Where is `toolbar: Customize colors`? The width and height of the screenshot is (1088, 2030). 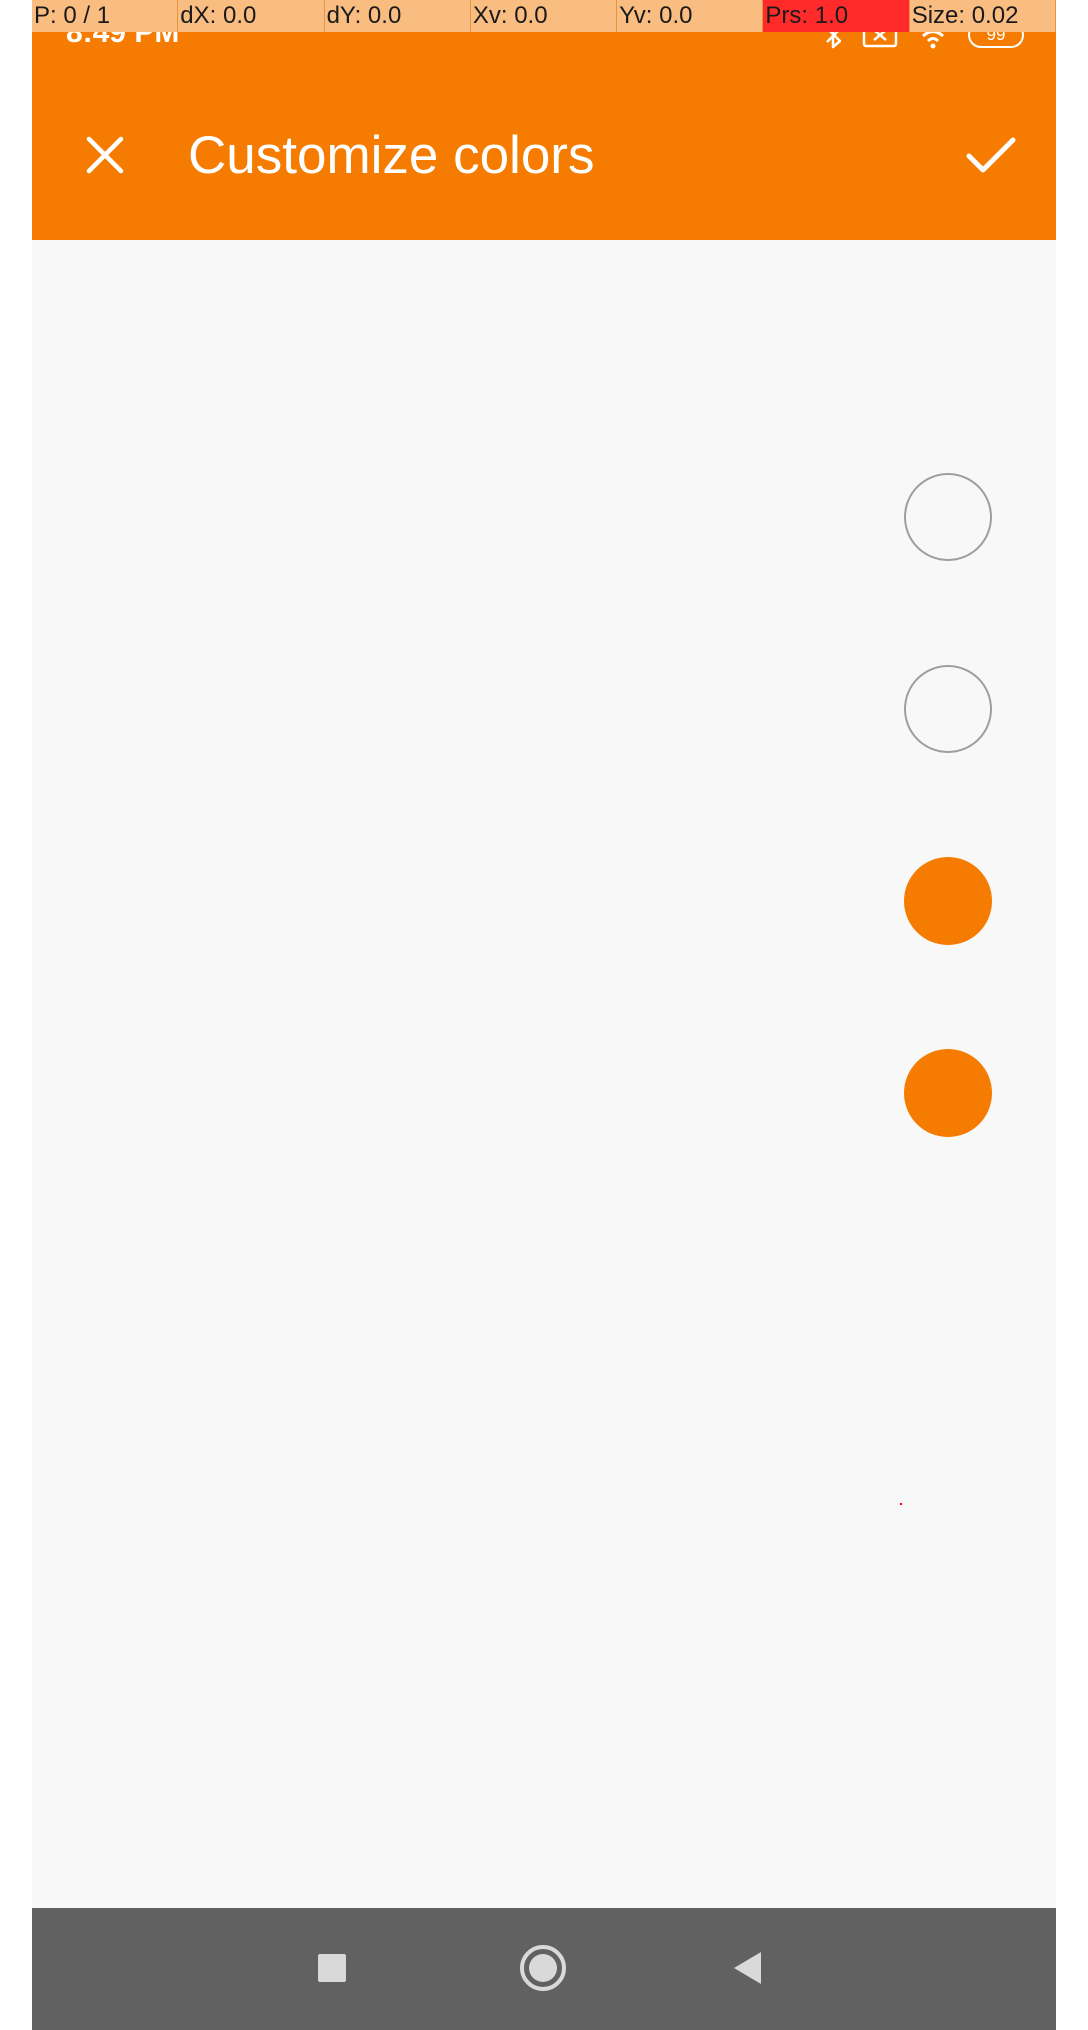 toolbar: Customize colors is located at coordinates (544, 155).